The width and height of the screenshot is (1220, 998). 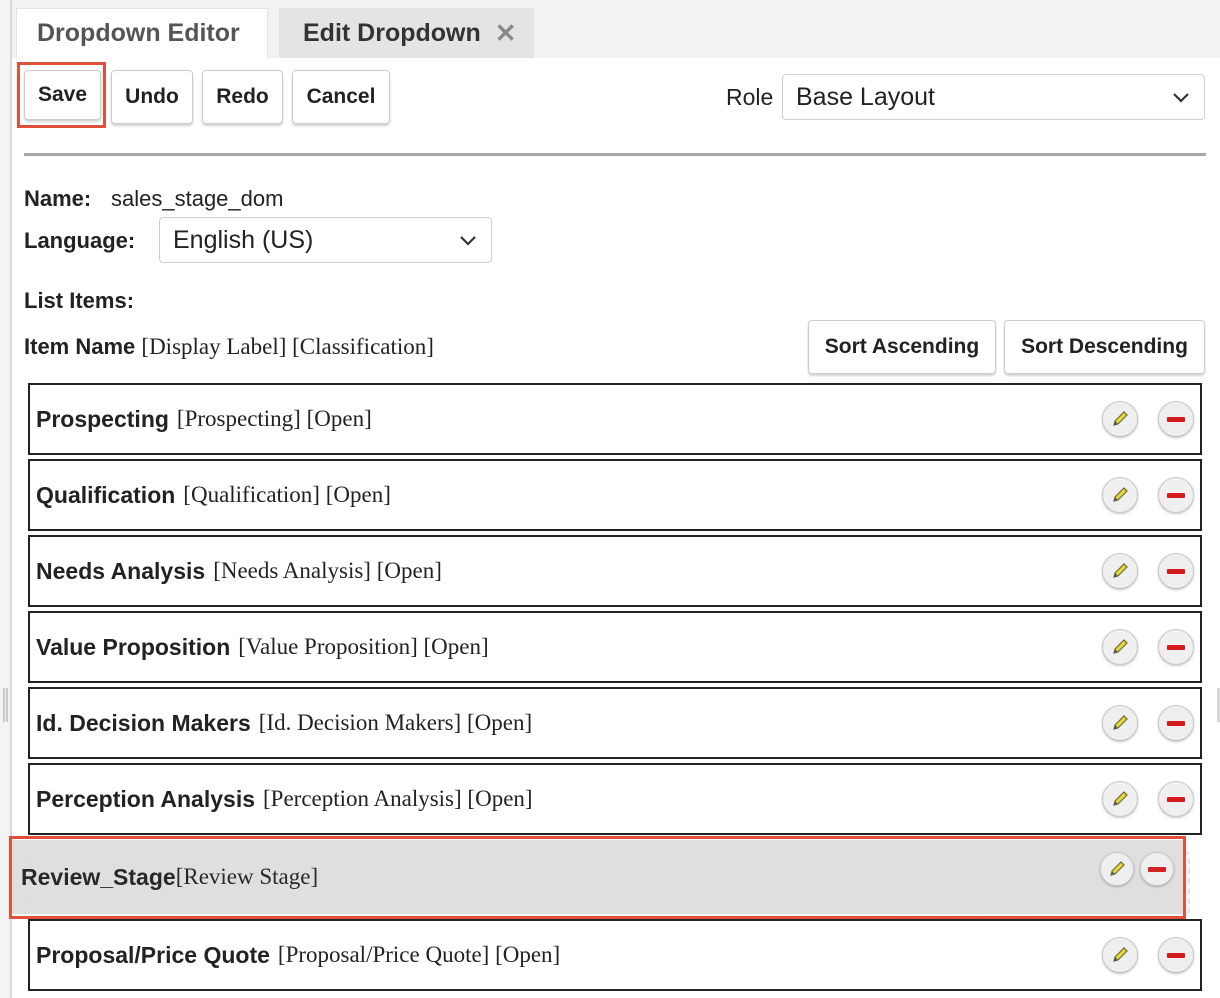 What do you see at coordinates (398, 798) in the screenshot?
I see `item-meta: [Perception Analysis] [Open]` at bounding box center [398, 798].